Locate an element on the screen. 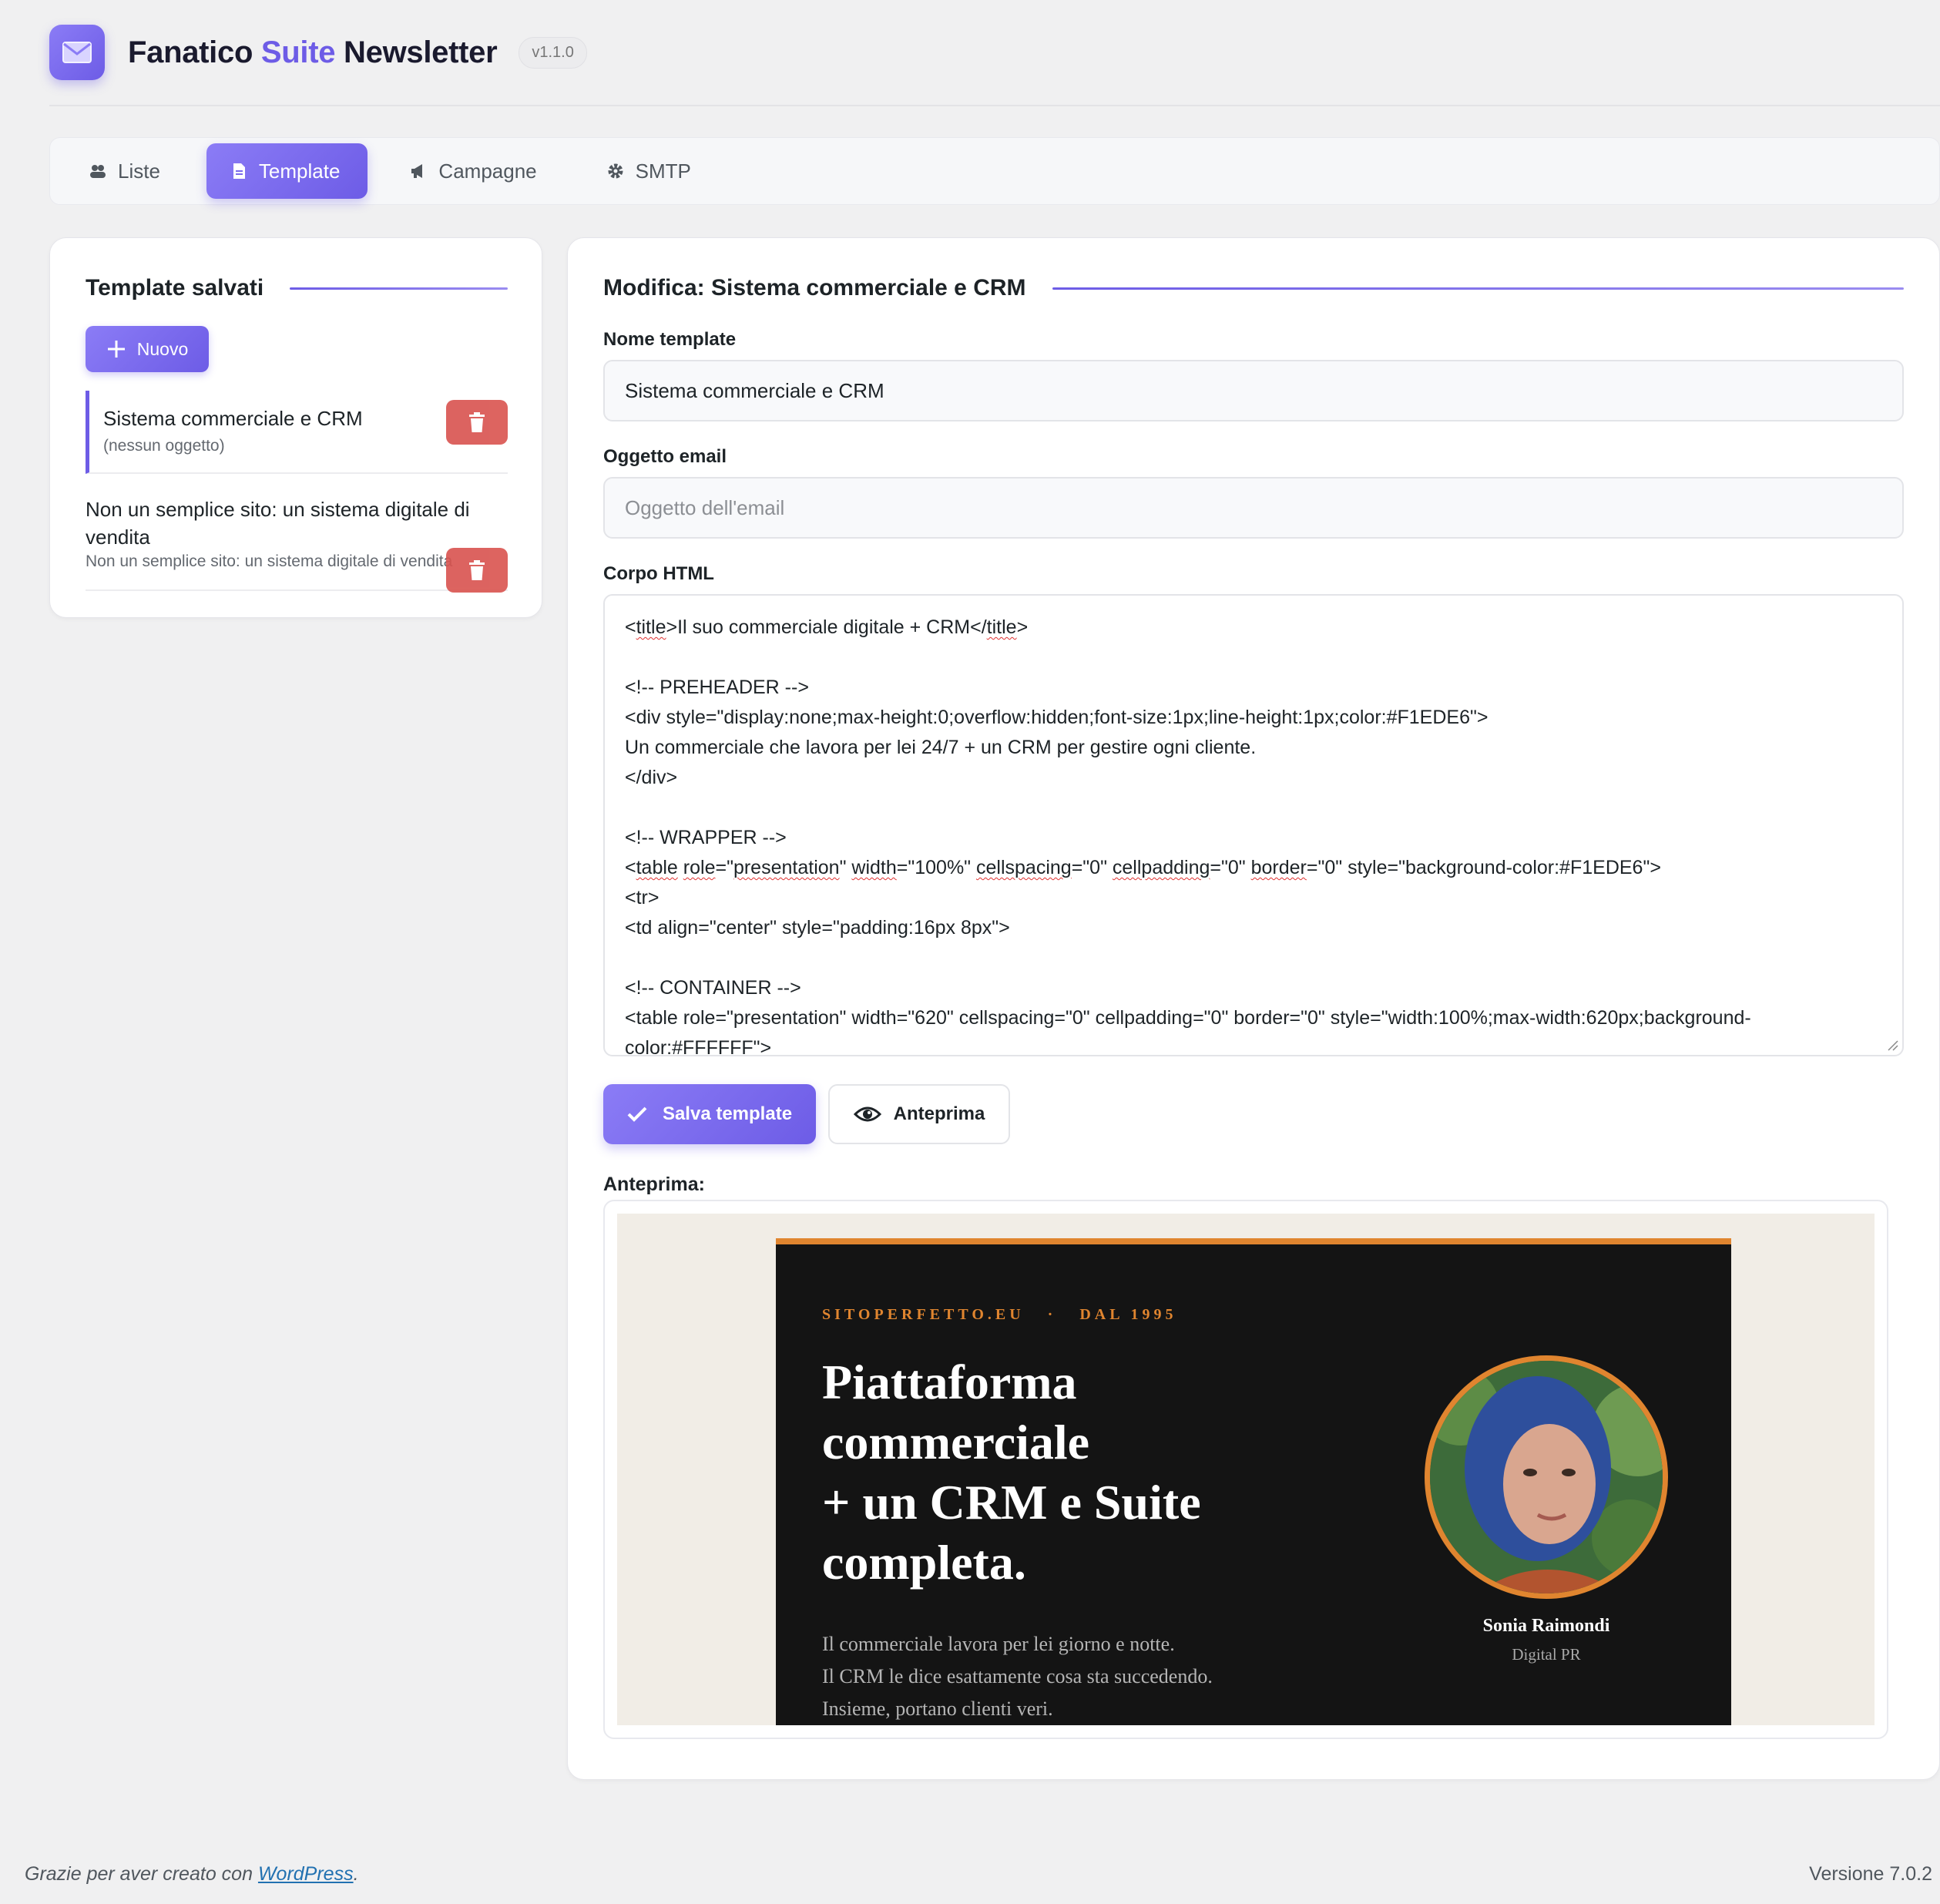  app-title: Fanatico Suite Newsletter is located at coordinates (313, 52).